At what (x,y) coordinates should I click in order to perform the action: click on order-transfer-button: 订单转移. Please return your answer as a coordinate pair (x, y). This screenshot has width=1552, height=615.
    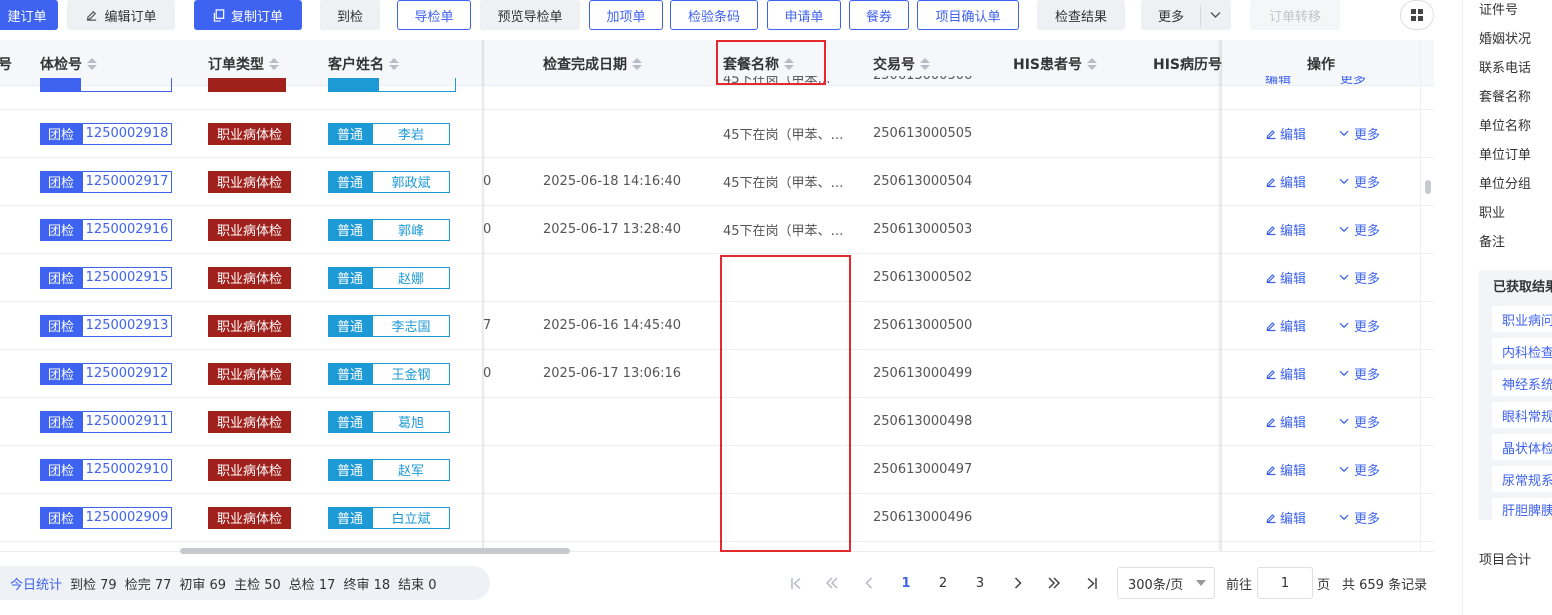
    Looking at the image, I should click on (1295, 15).